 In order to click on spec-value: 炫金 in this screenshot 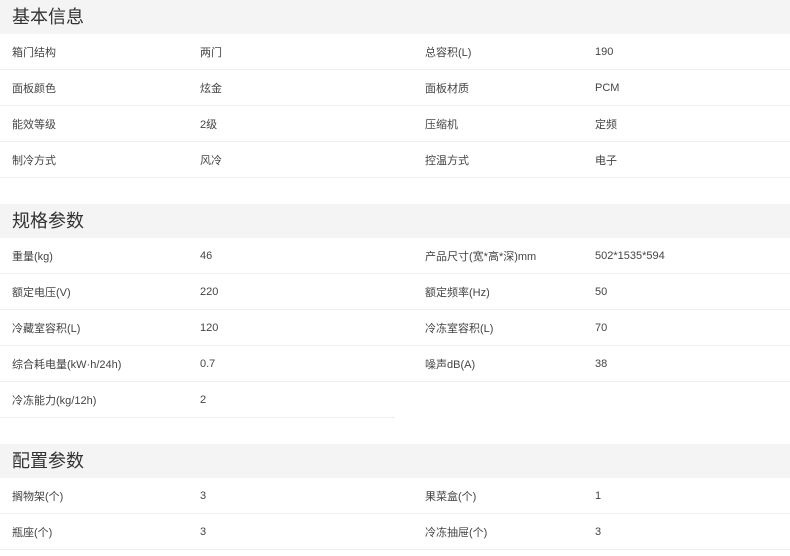, I will do `click(211, 88)`.